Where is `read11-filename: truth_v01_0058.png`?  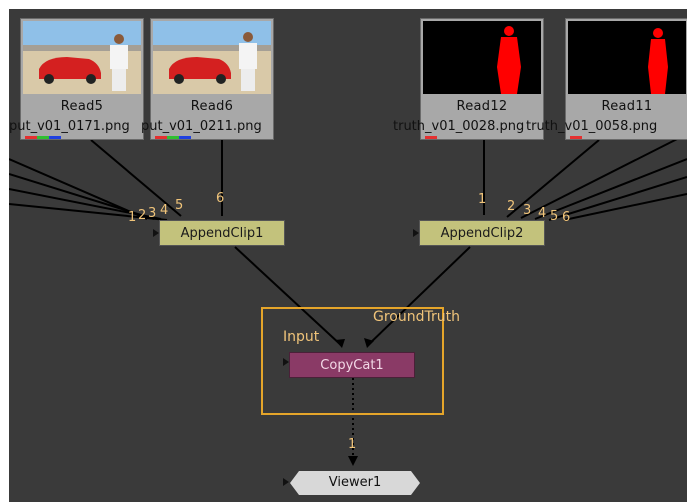 read11-filename: truth_v01_0058.png is located at coordinates (592, 126).